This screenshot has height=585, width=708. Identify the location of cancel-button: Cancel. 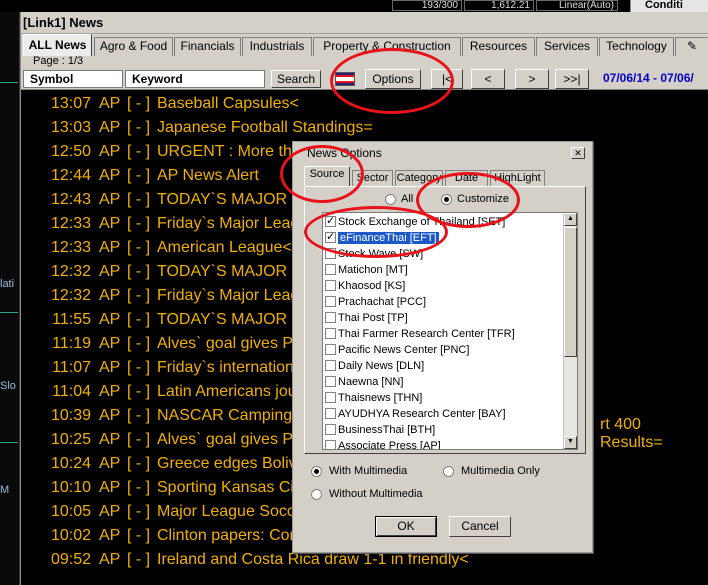
(480, 526).